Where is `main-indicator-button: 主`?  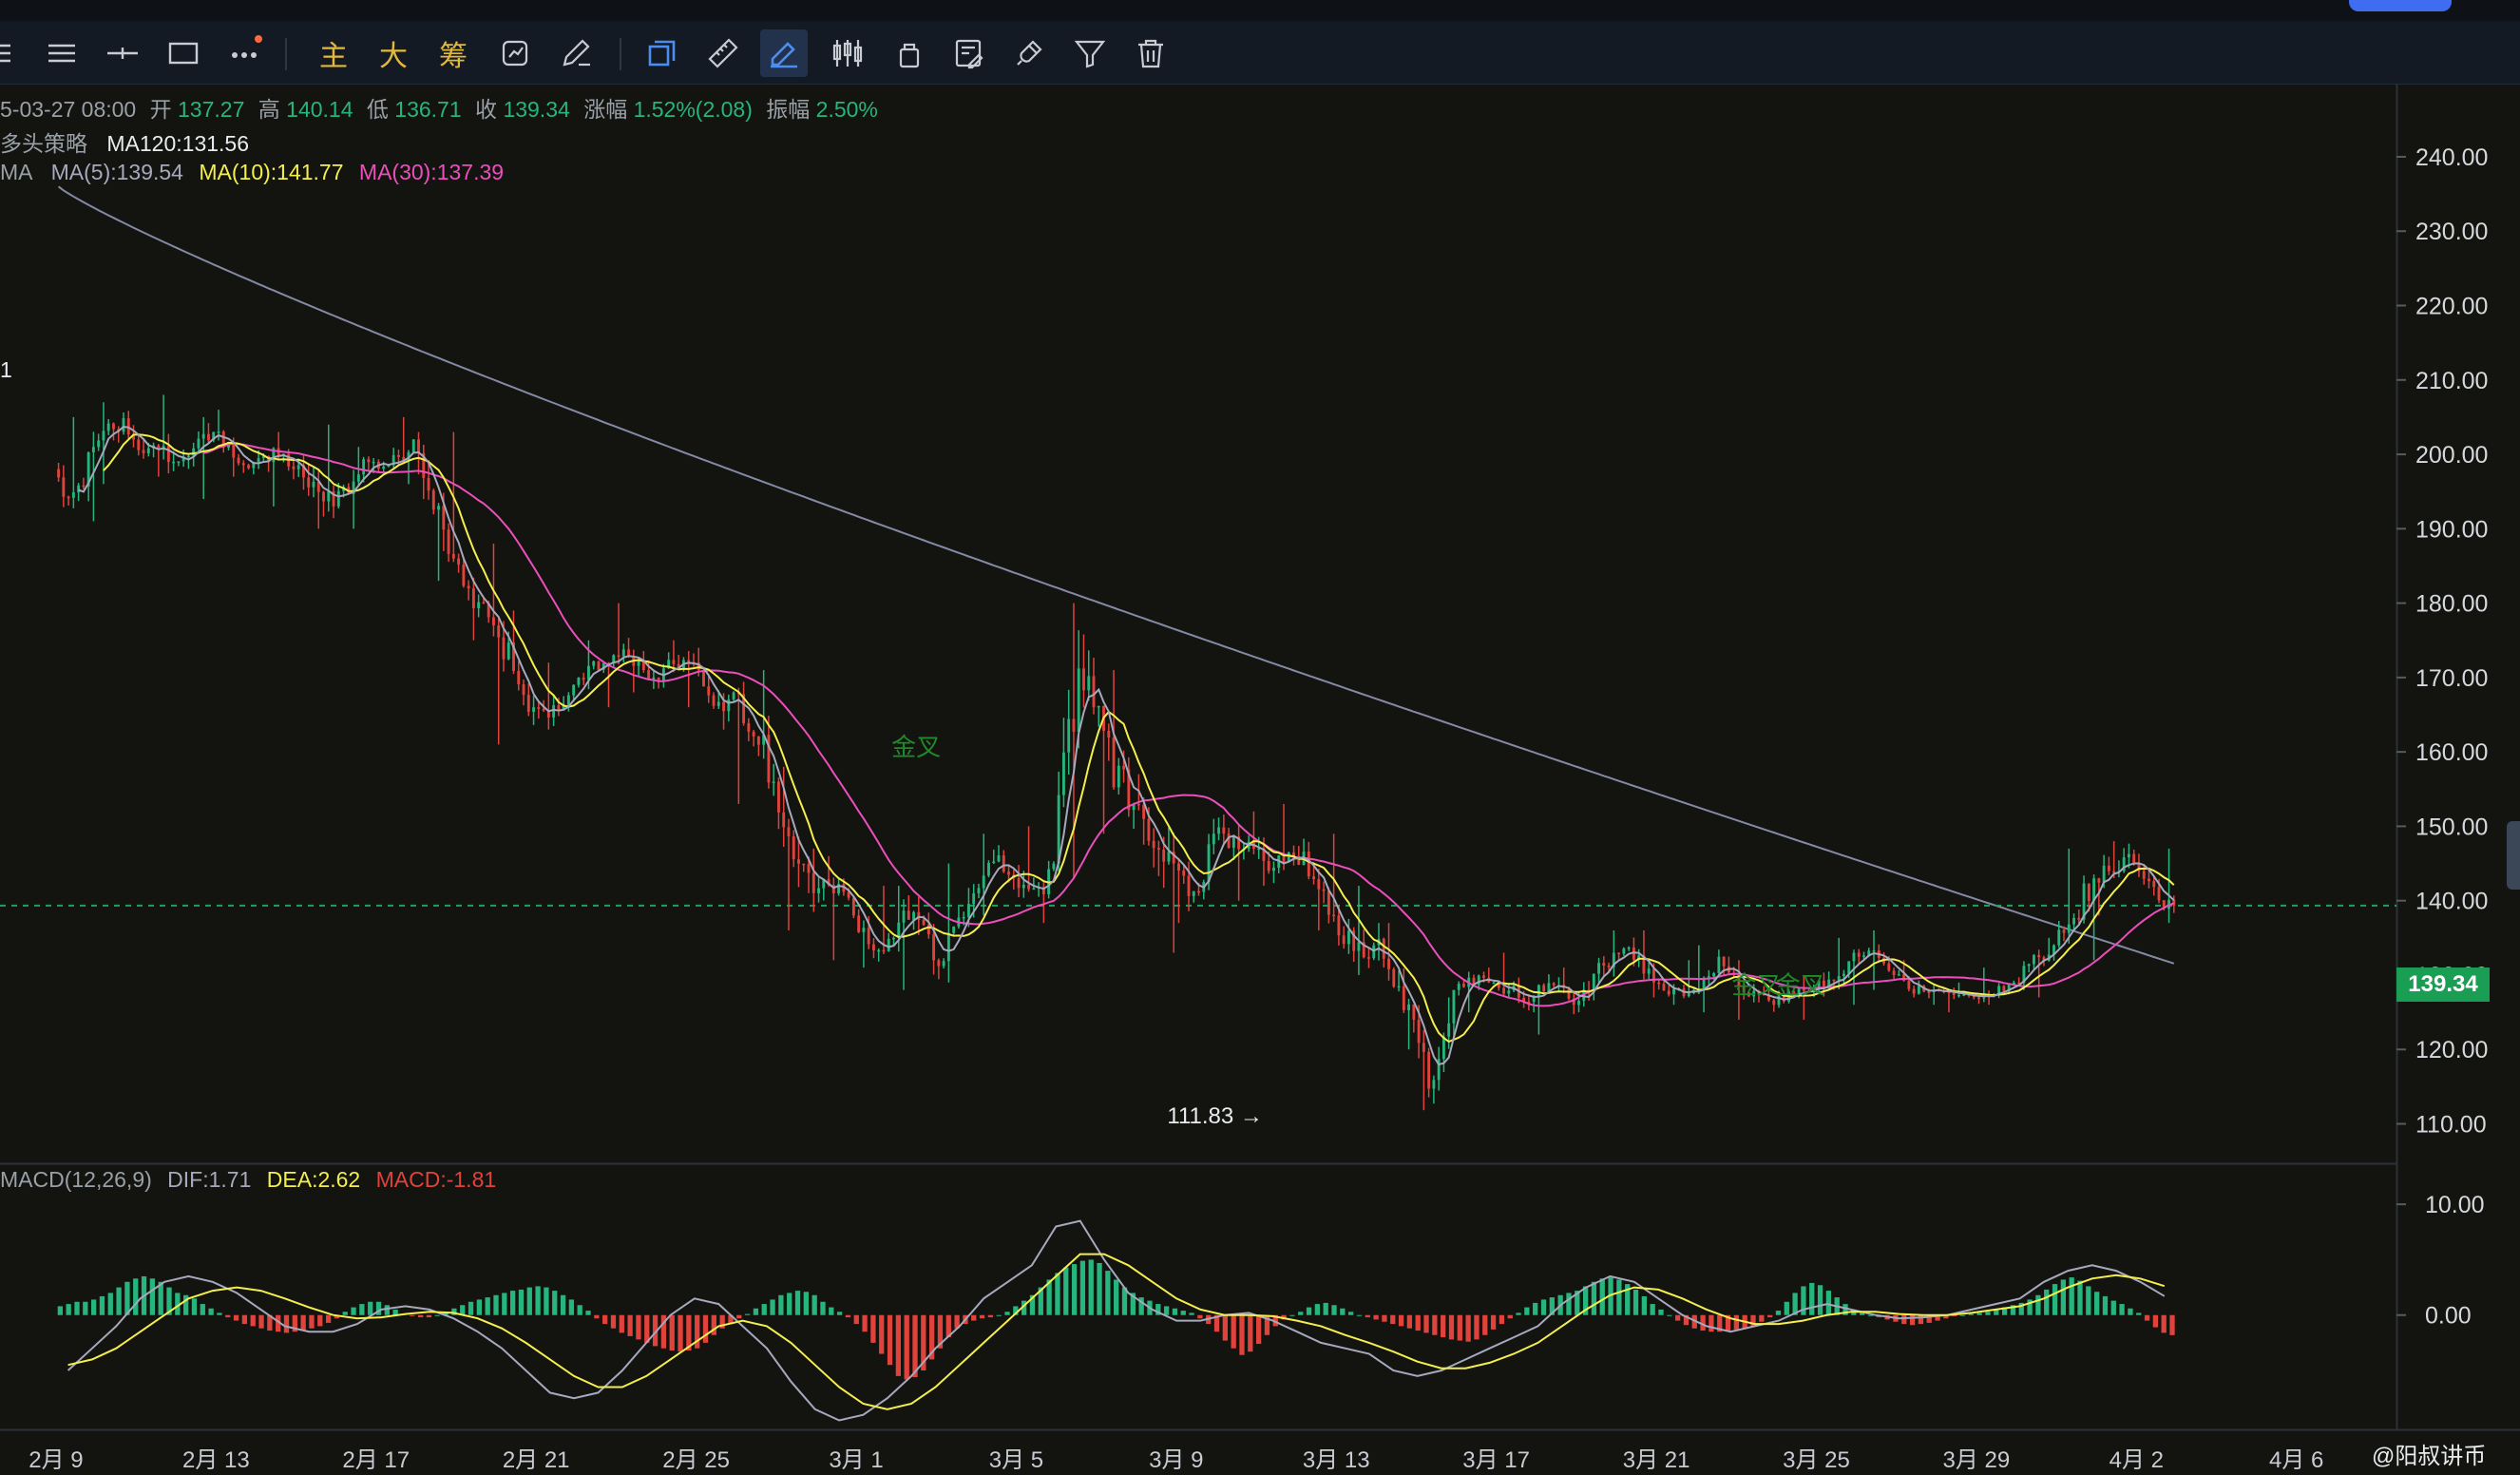
main-indicator-button: 主 is located at coordinates (333, 53).